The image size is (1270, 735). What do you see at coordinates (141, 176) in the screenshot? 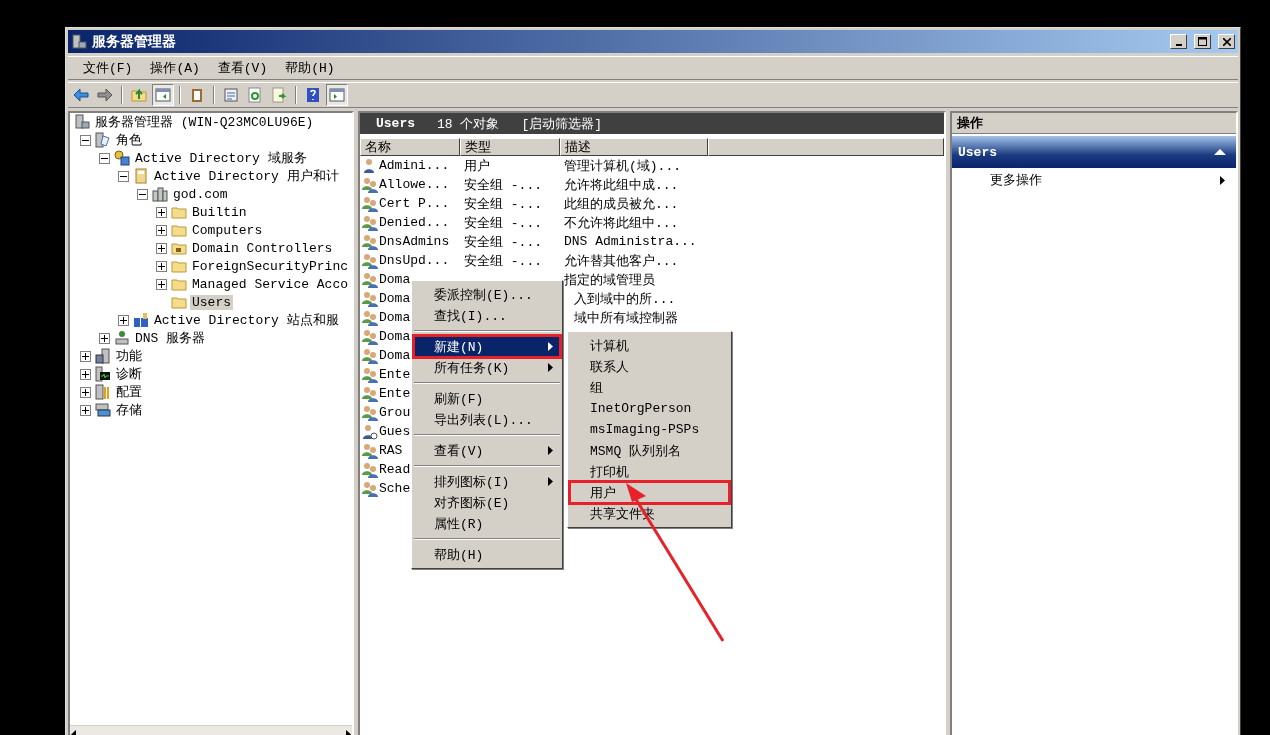
I see `book-icon` at bounding box center [141, 176].